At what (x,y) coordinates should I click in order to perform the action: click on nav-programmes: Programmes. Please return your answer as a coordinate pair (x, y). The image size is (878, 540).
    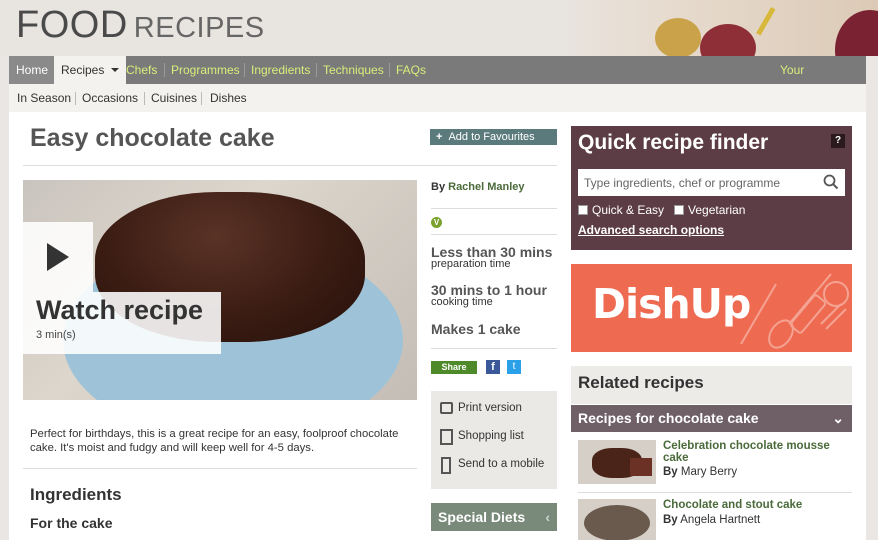
    Looking at the image, I should click on (205, 70).